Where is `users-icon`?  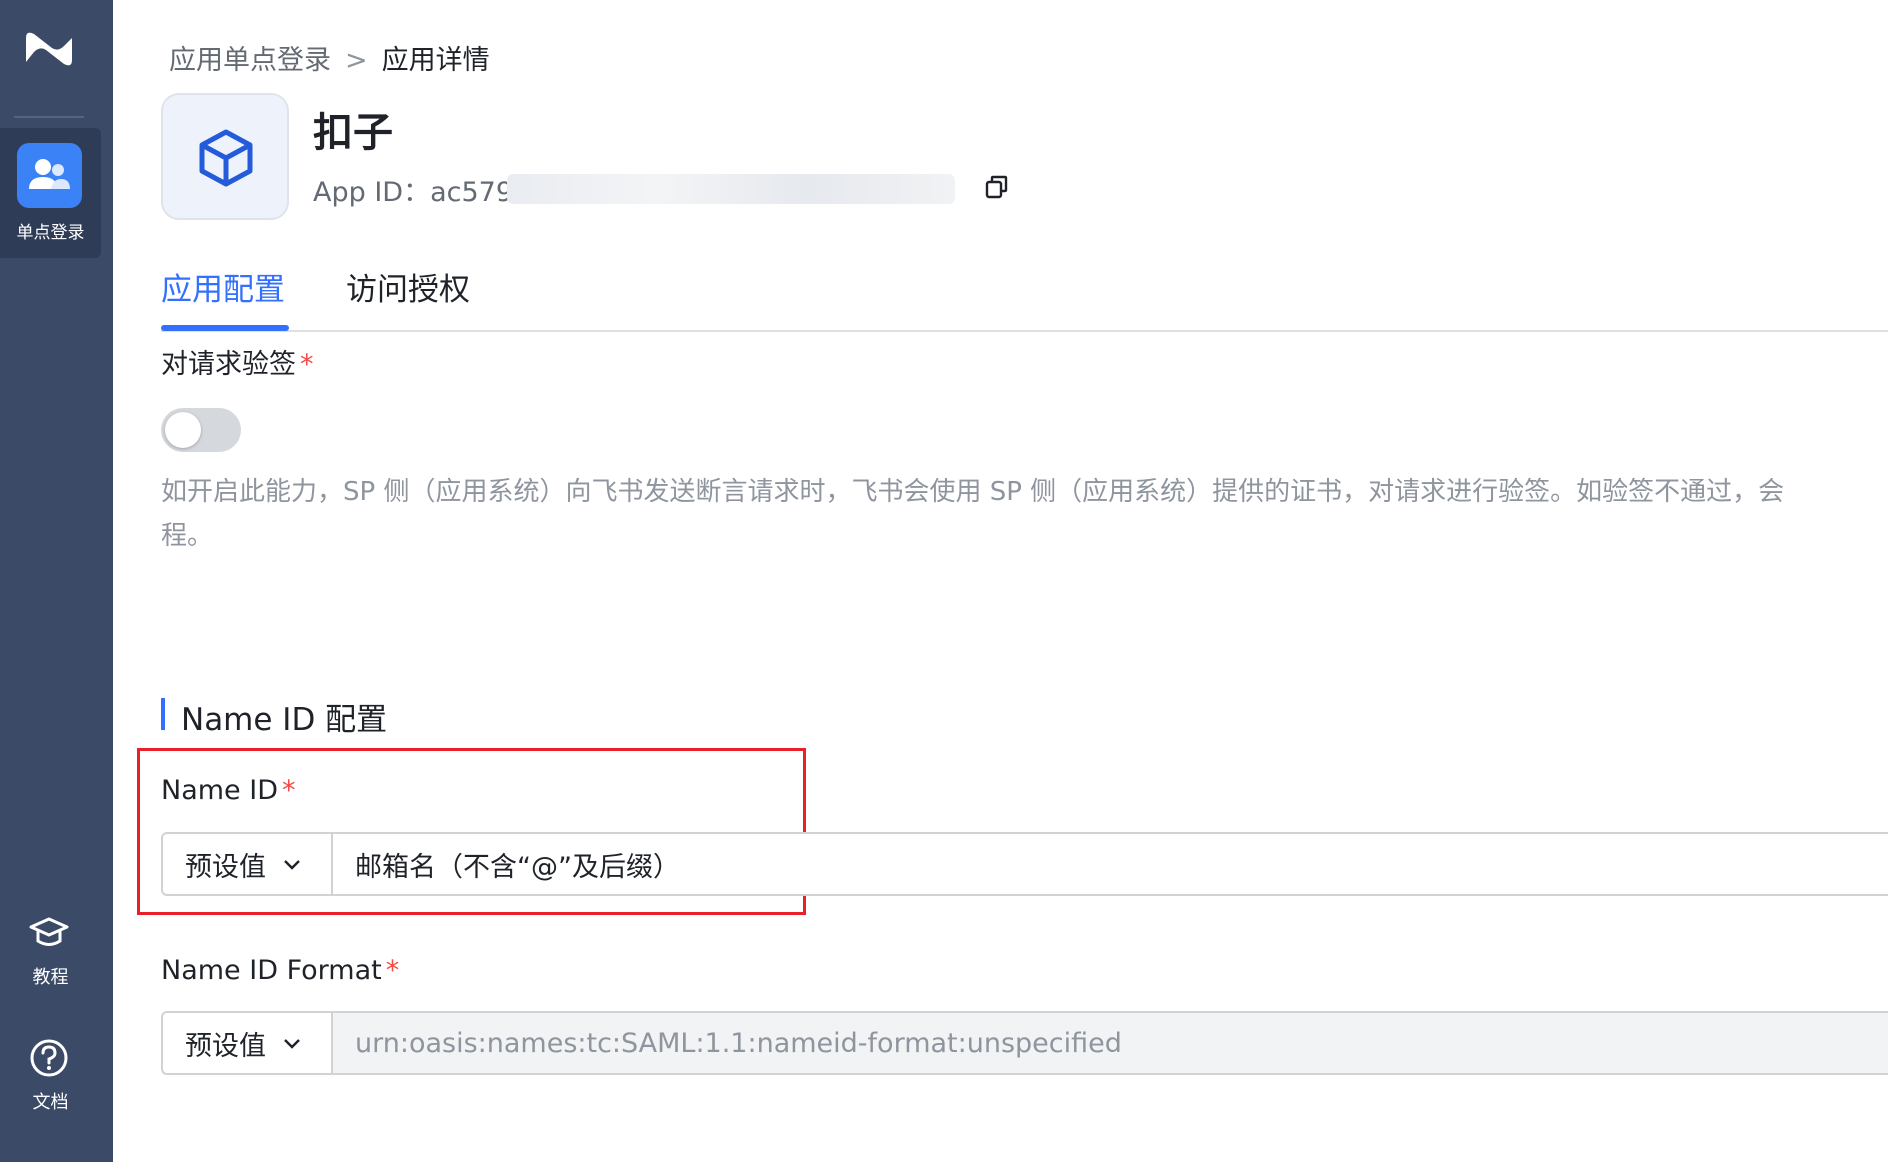 users-icon is located at coordinates (49, 175).